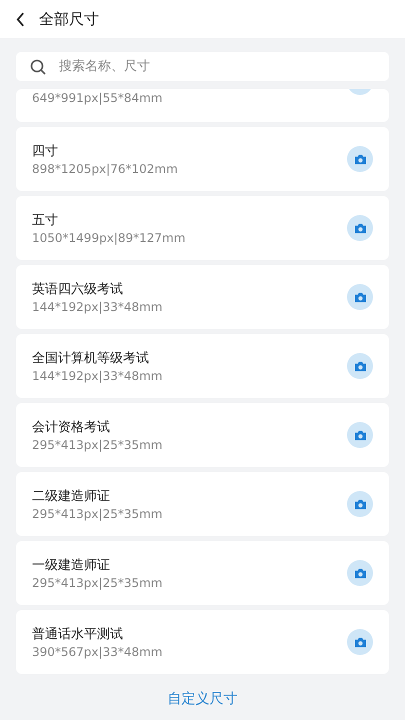  Describe the element at coordinates (78, 289) in the screenshot. I see `size-name: 英语四六级考试` at that location.